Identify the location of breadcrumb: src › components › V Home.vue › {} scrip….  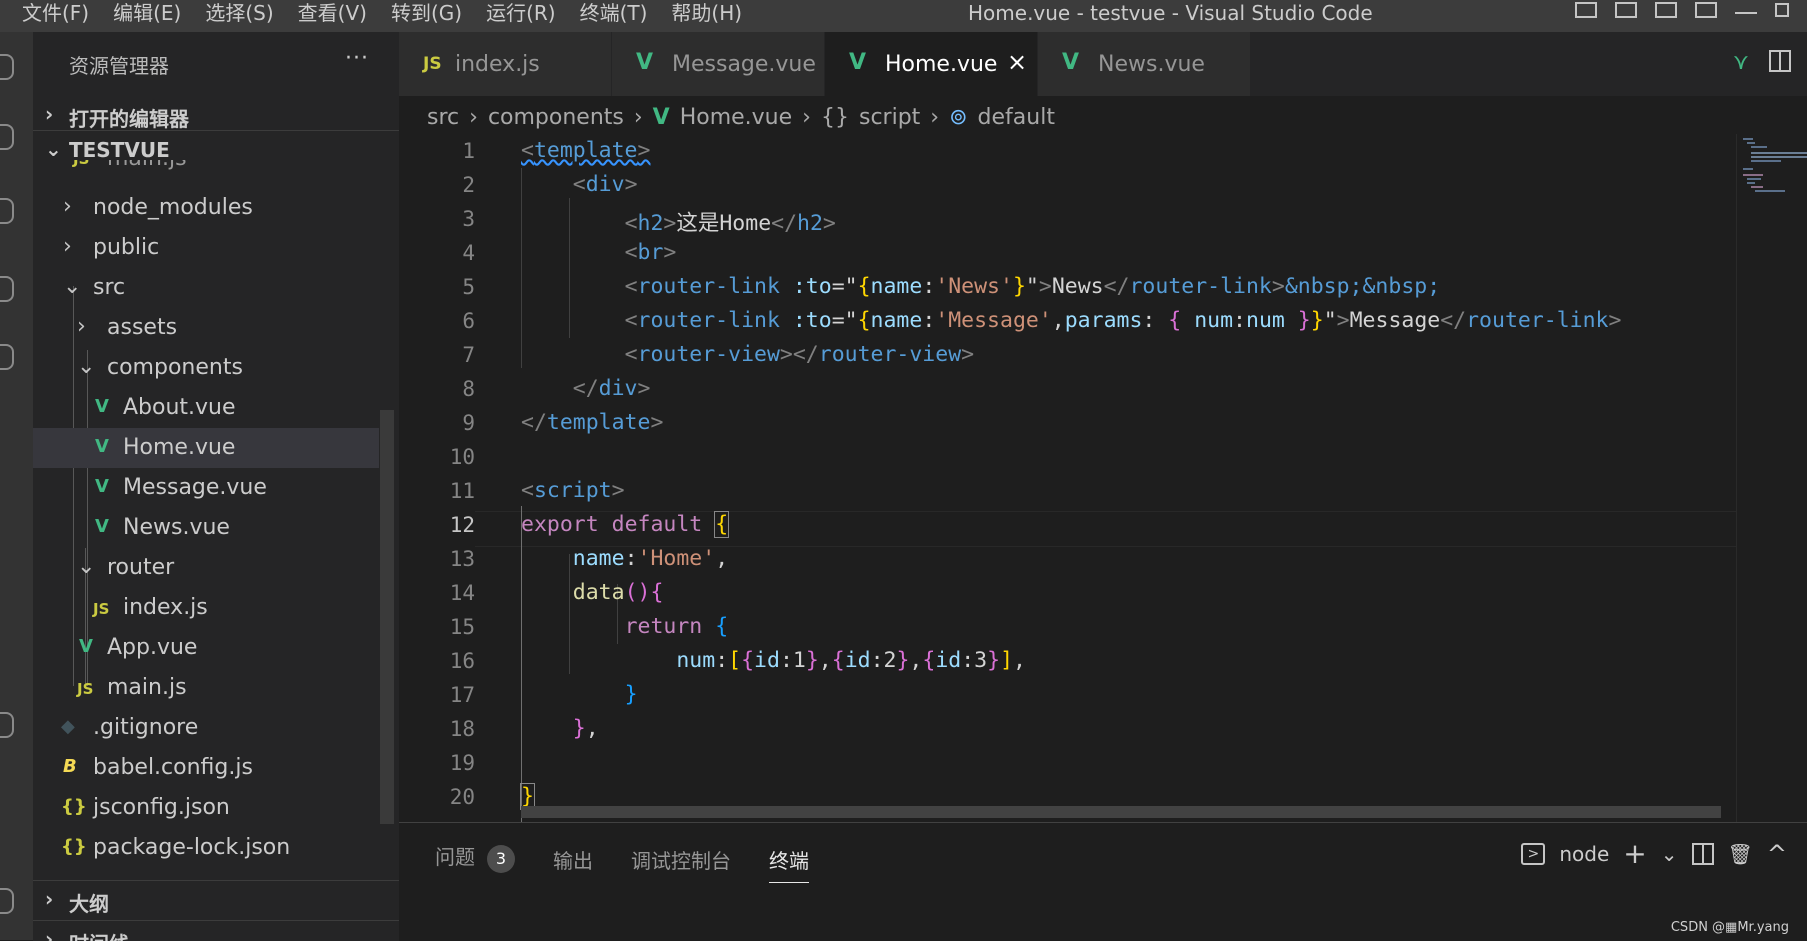
(746, 117).